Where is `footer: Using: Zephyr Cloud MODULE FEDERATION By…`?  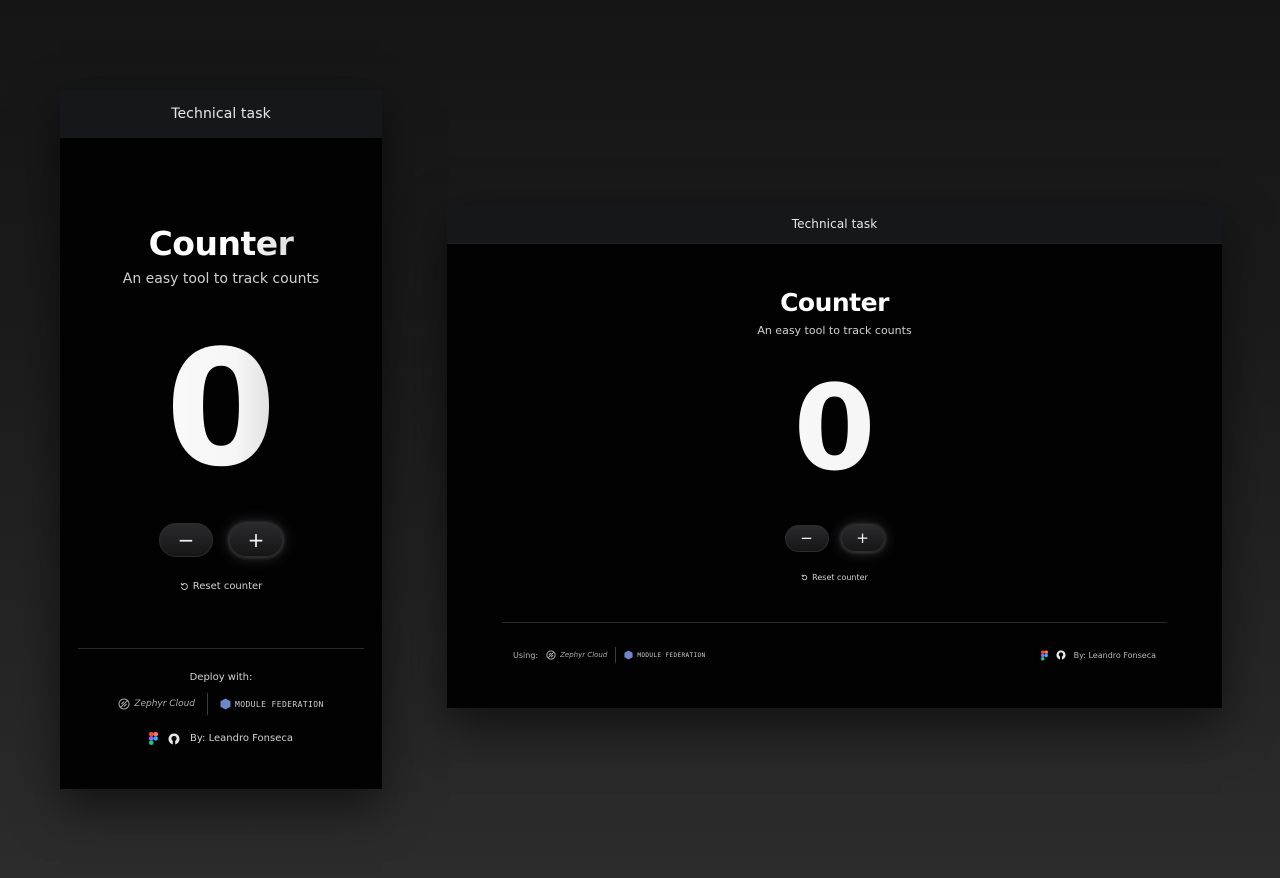 footer: Using: Zephyr Cloud MODULE FEDERATION By… is located at coordinates (834, 655).